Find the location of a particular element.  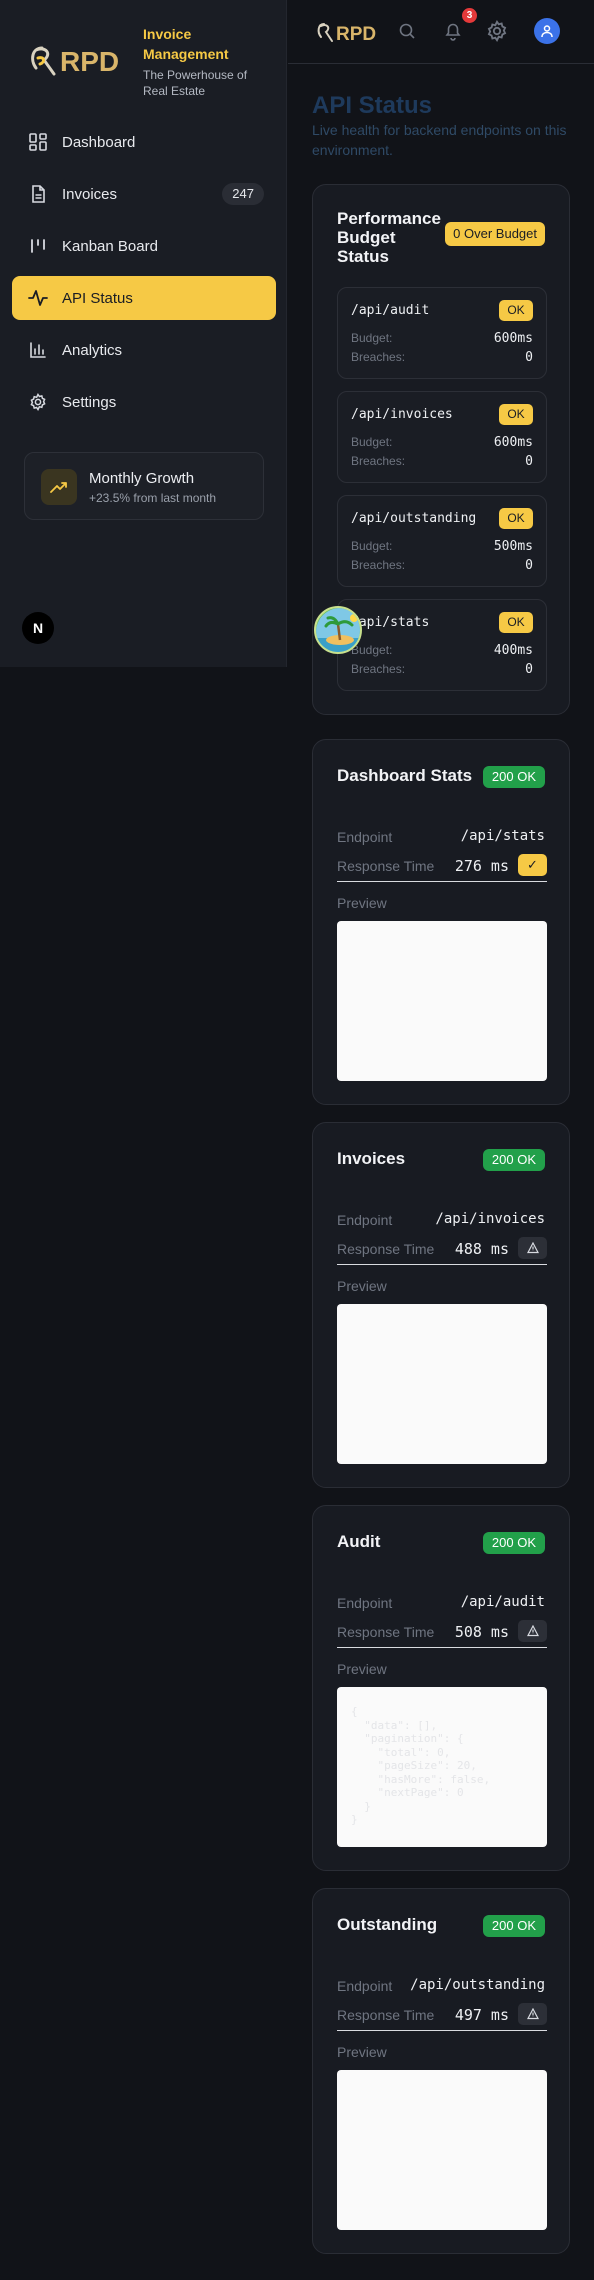

sidebar-item-analytics: Analytics is located at coordinates (144, 350).